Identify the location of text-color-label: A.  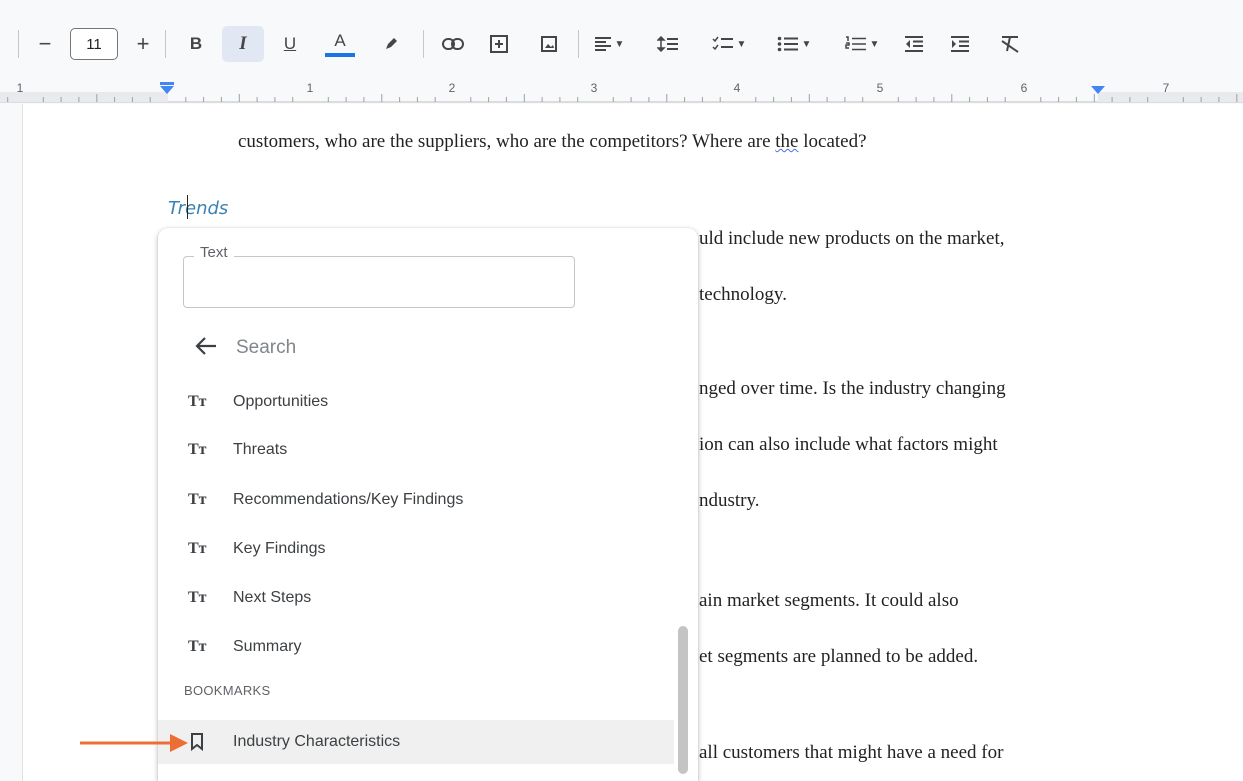
(340, 40).